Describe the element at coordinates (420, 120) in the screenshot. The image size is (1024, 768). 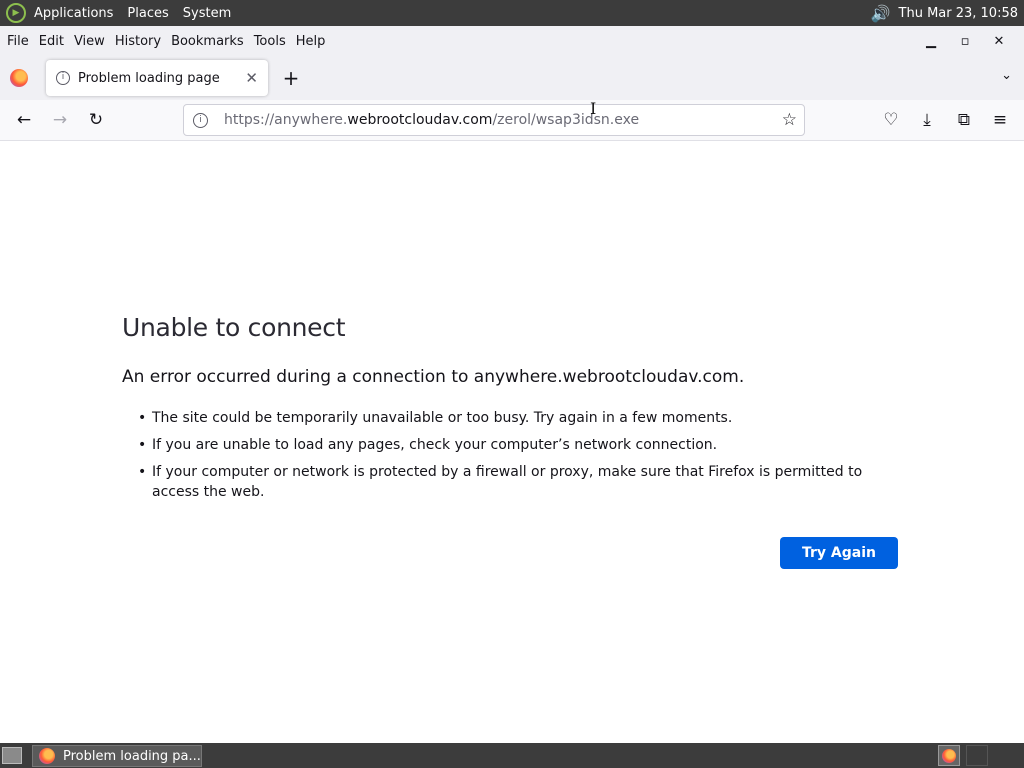
I see `url-host: webrootcloudav.com` at that location.